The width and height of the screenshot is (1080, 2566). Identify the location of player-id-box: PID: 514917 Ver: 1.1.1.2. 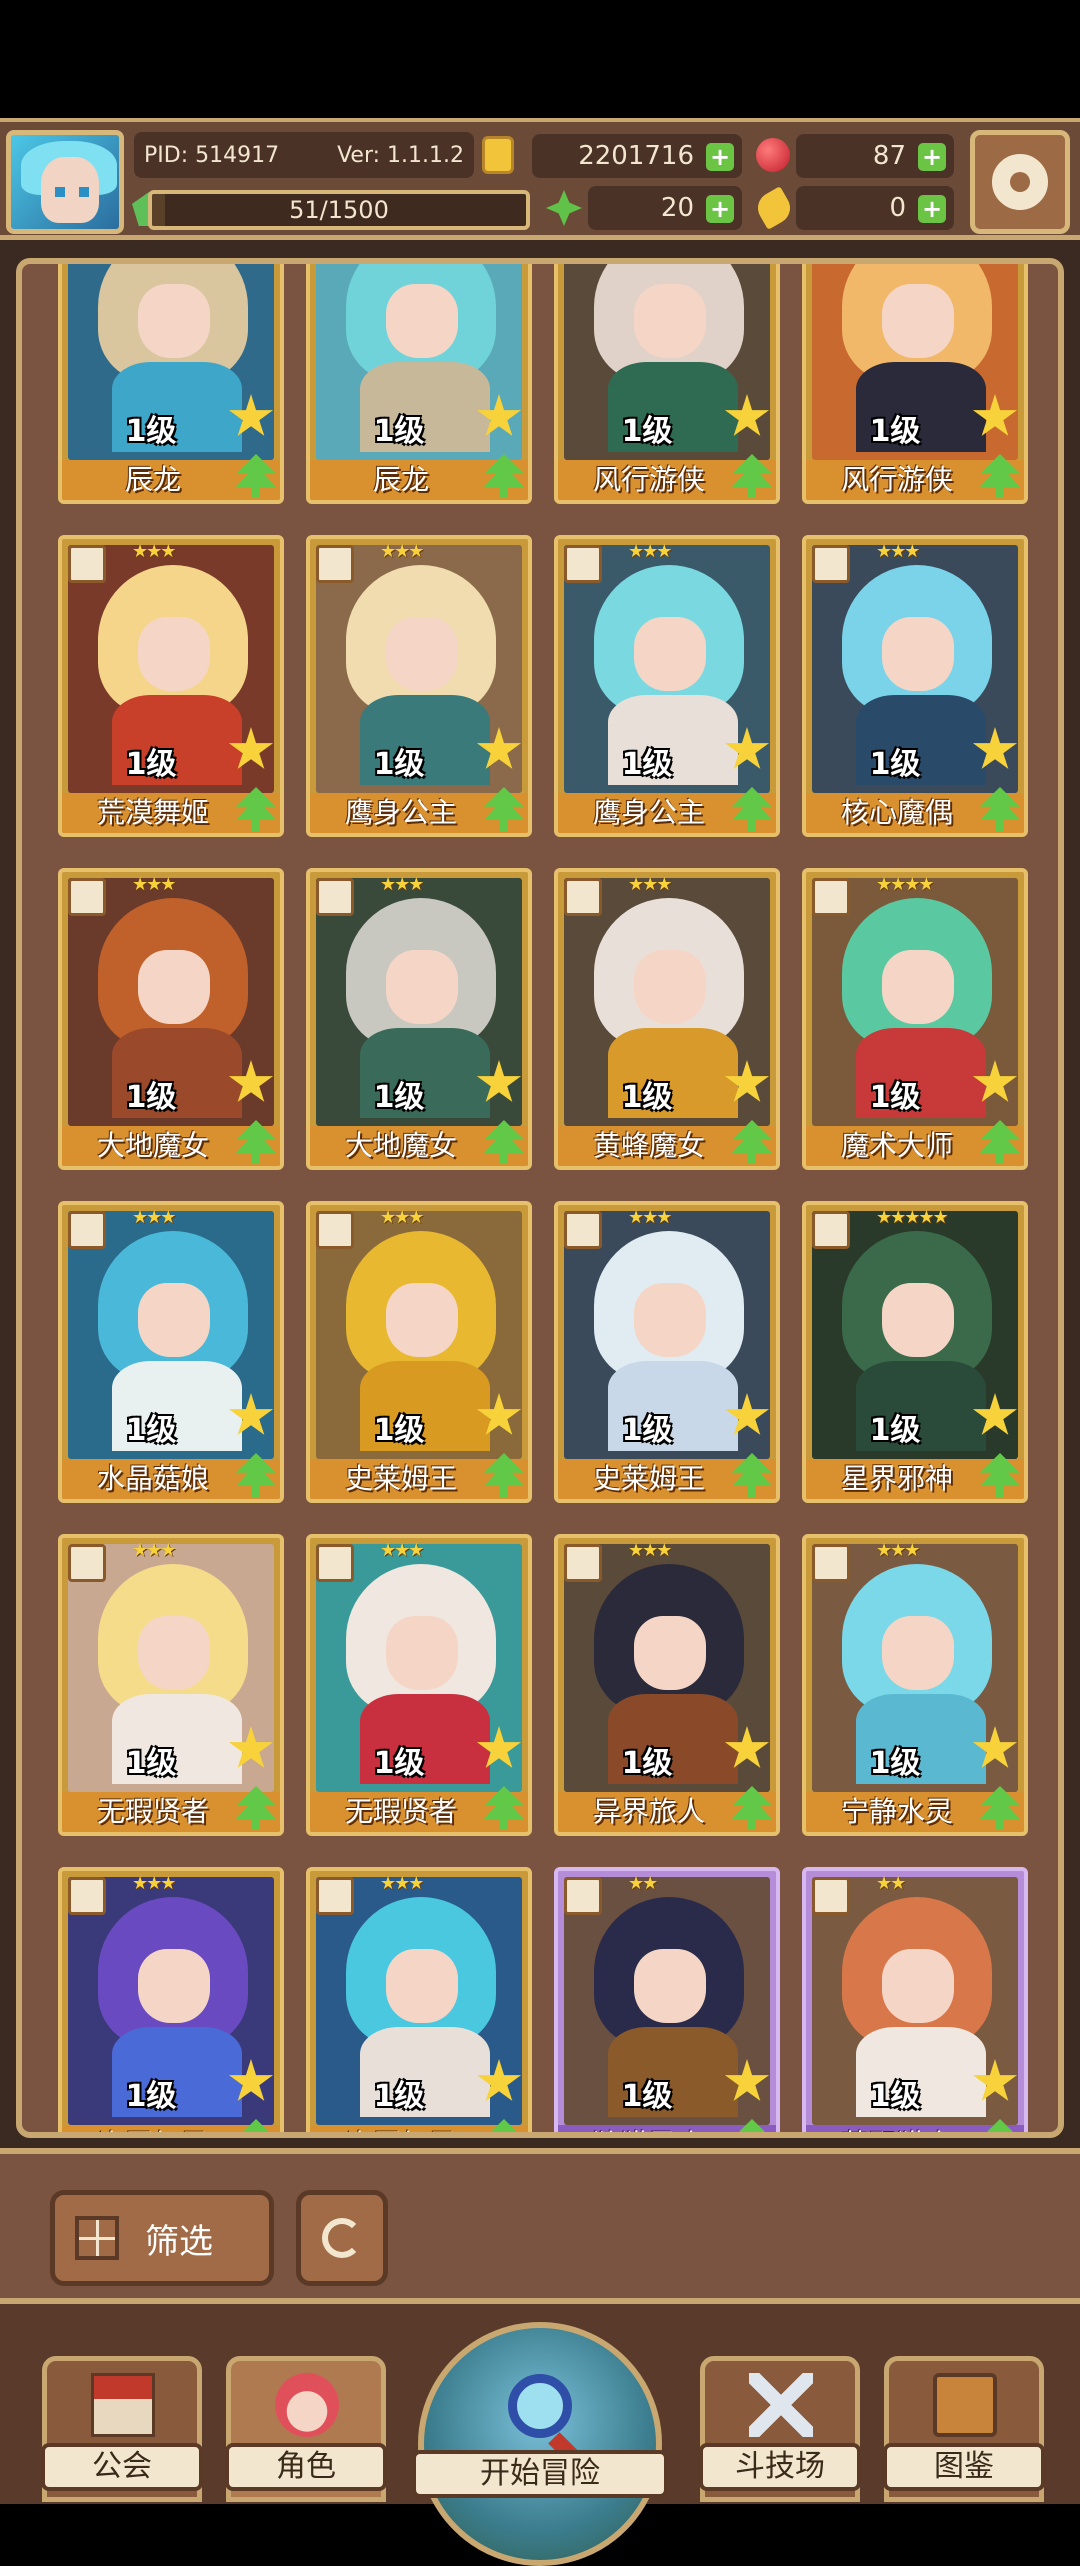
(304, 155).